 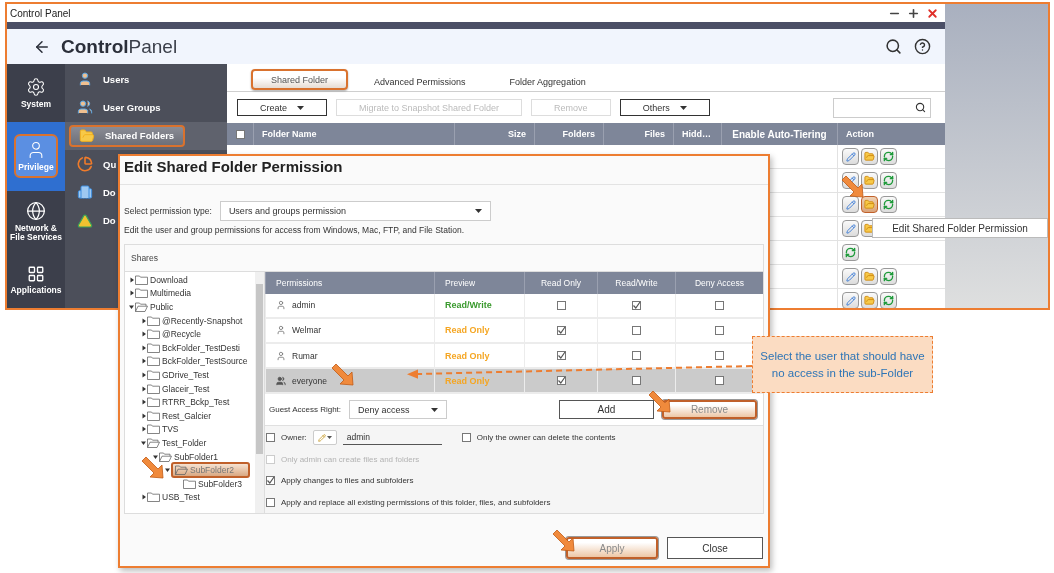 I want to click on tree-item: Glaceir_Test, so click(x=178, y=389).